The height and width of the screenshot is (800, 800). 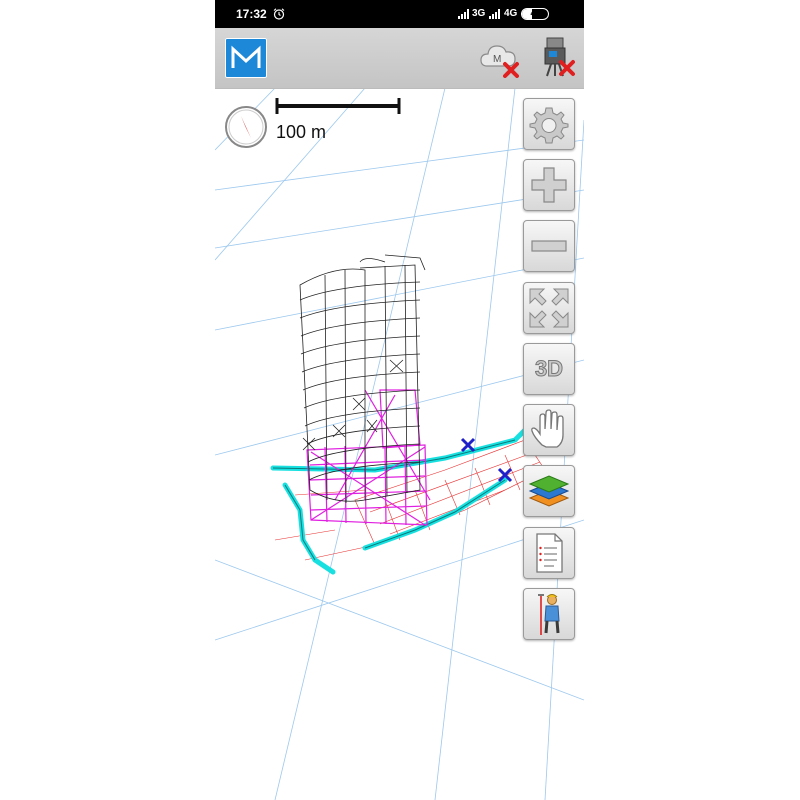 I want to click on ground-mesh, so click(x=410, y=500).